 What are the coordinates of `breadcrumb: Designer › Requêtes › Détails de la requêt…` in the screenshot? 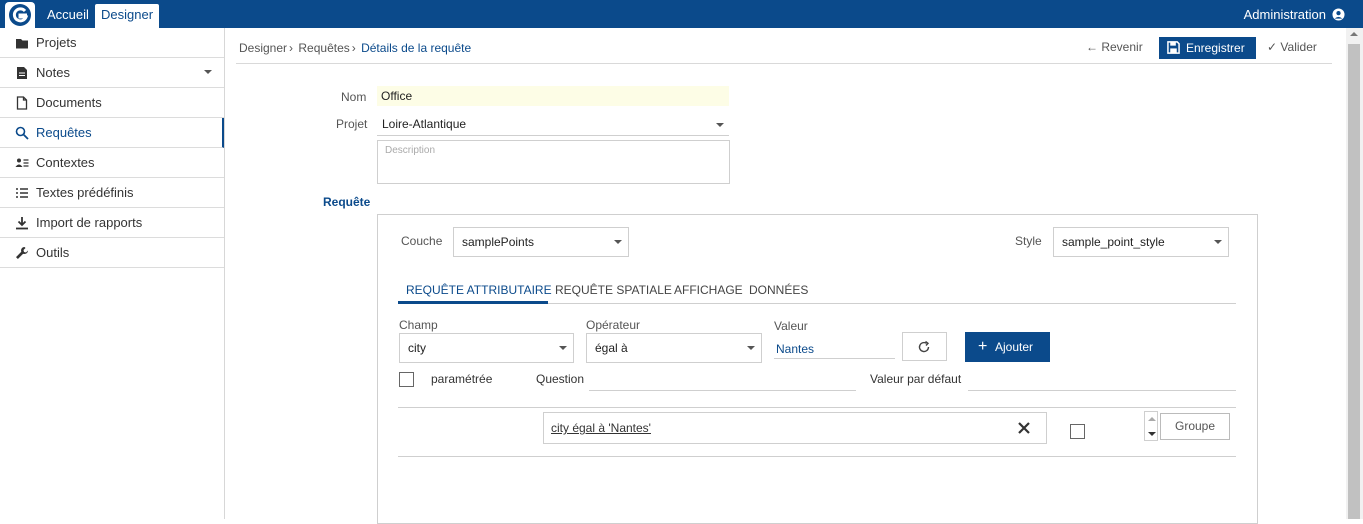 It's located at (355, 48).